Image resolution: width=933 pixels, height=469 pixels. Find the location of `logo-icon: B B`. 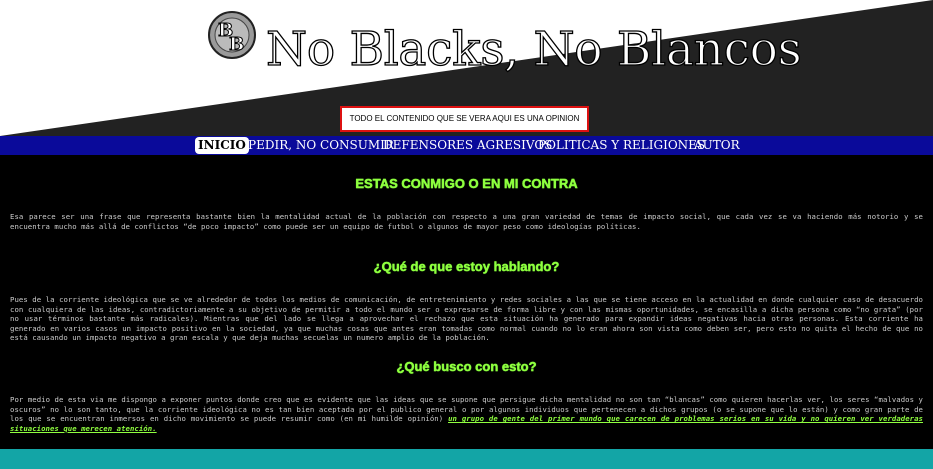

logo-icon: B B is located at coordinates (232, 35).